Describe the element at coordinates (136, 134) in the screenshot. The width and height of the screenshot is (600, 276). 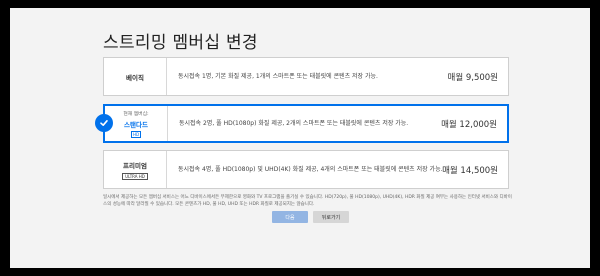
I see `hd-badge: HD` at that location.